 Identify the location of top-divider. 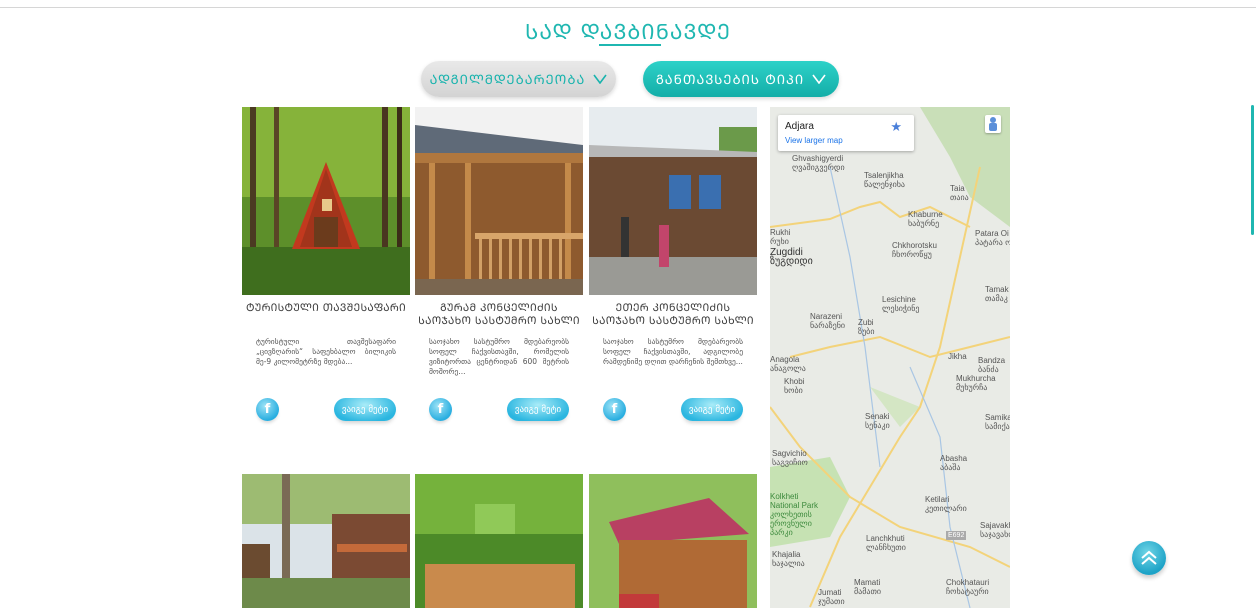
(628, 7).